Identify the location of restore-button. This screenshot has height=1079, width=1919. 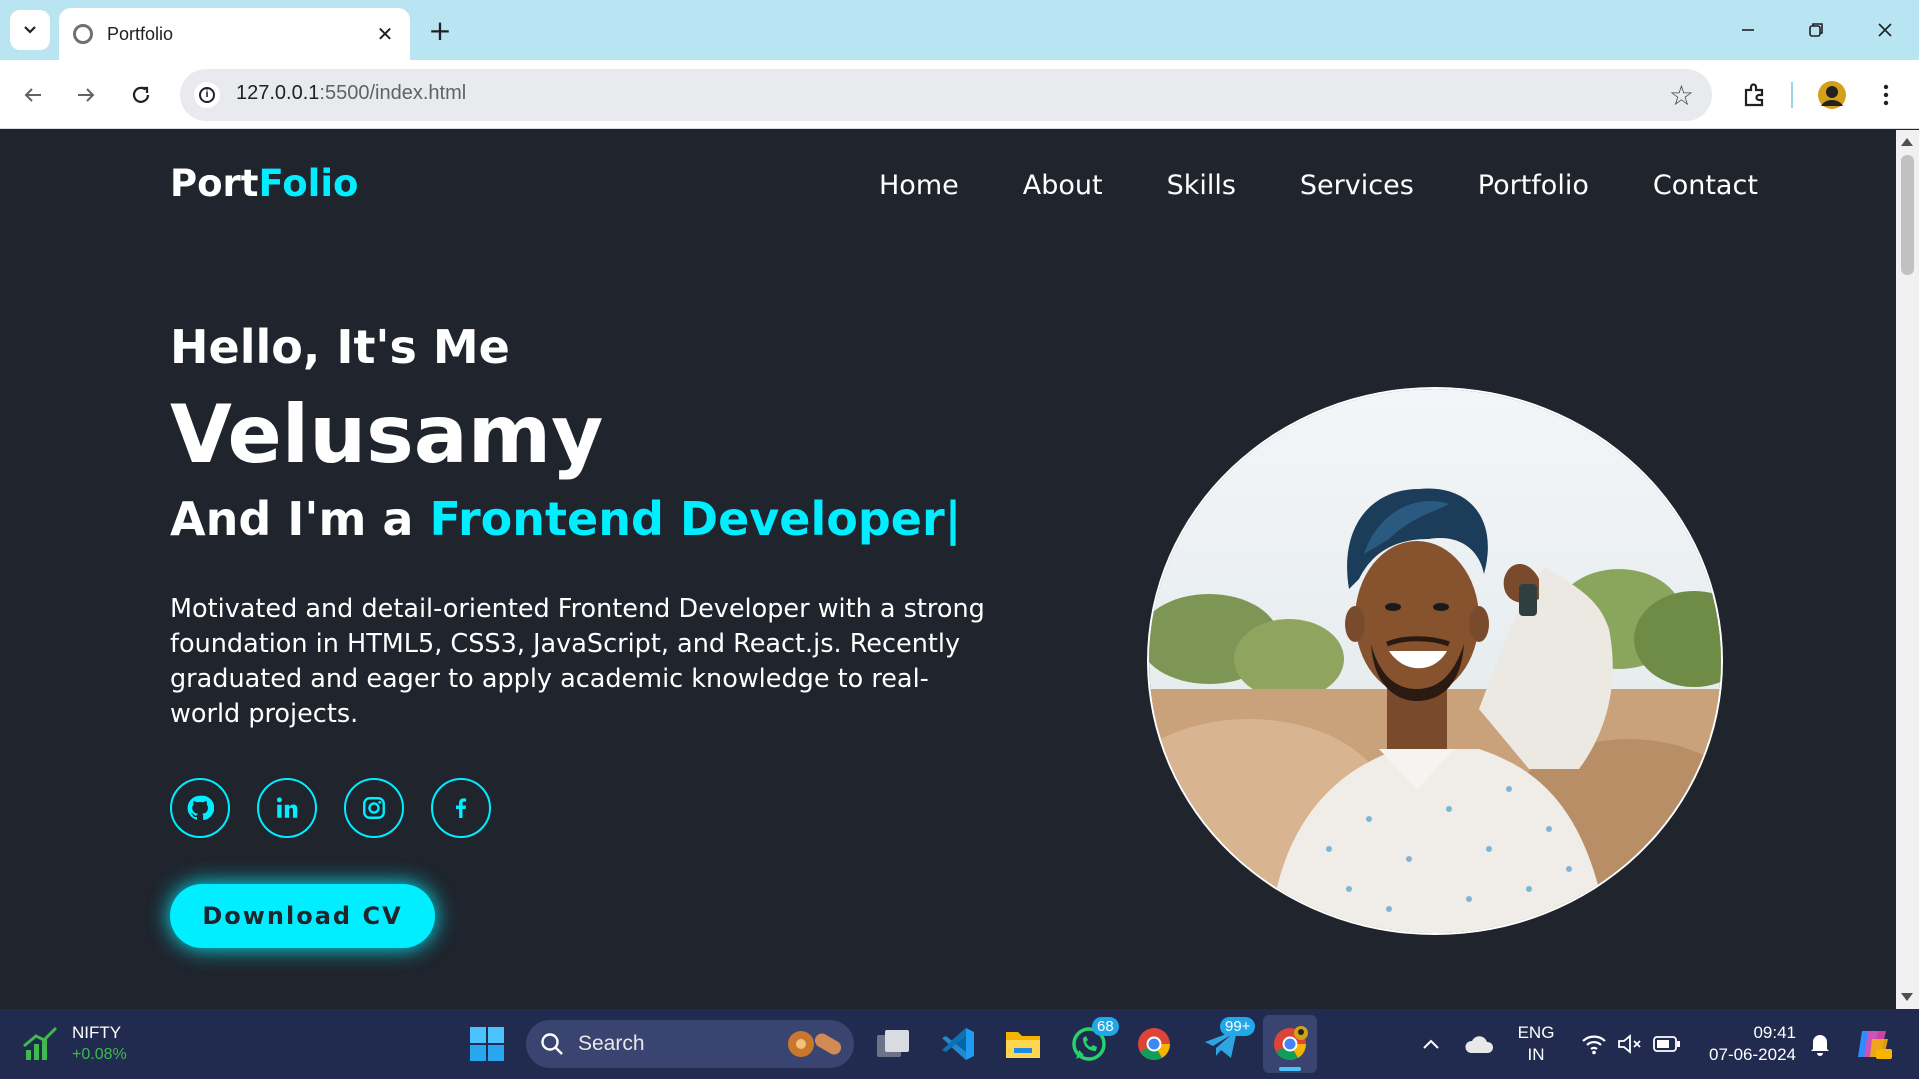
(1816, 30).